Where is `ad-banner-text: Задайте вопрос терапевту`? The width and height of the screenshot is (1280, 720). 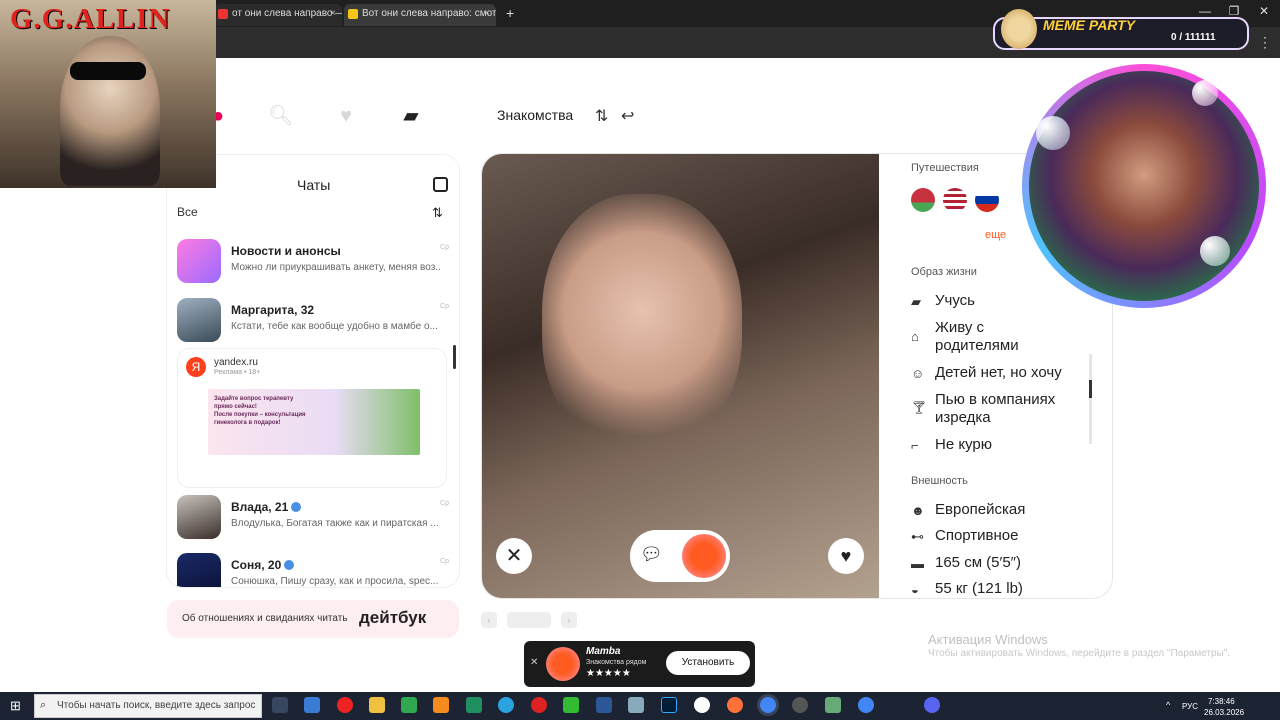
ad-banner-text: Задайте вопрос терапевту is located at coordinates (254, 399).